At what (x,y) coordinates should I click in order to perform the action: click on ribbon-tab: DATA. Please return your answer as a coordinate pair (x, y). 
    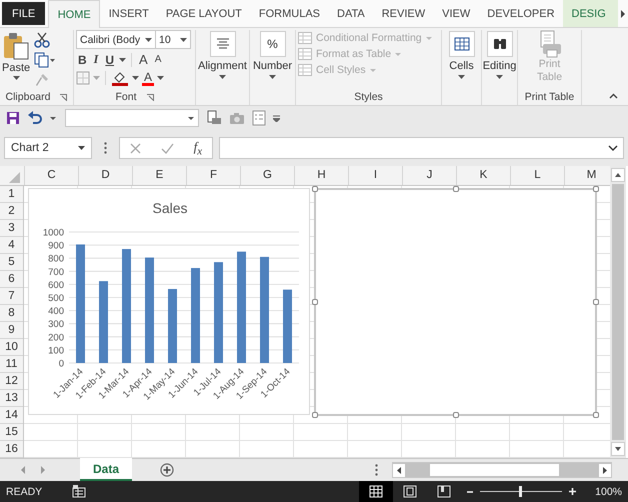
    Looking at the image, I should click on (351, 13).